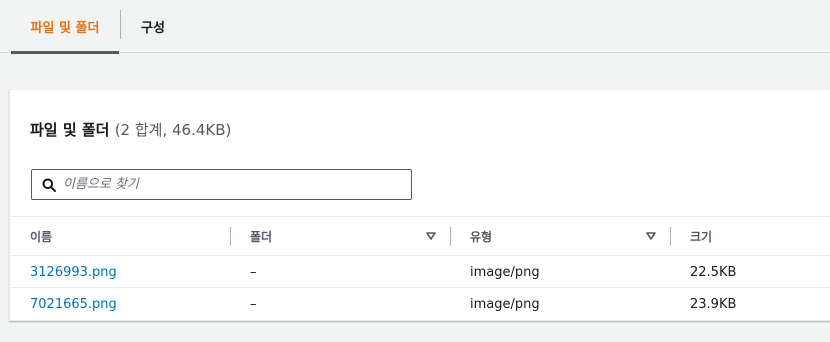 The image size is (830, 342). I want to click on file-name-link: 3126993.png, so click(73, 272).